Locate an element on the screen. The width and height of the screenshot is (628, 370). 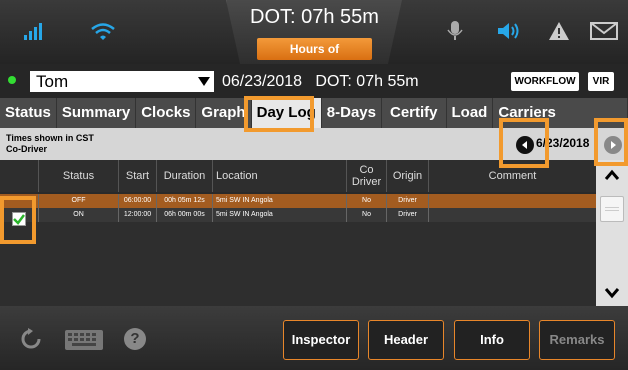
driver-status-dot is located at coordinates (12, 80).